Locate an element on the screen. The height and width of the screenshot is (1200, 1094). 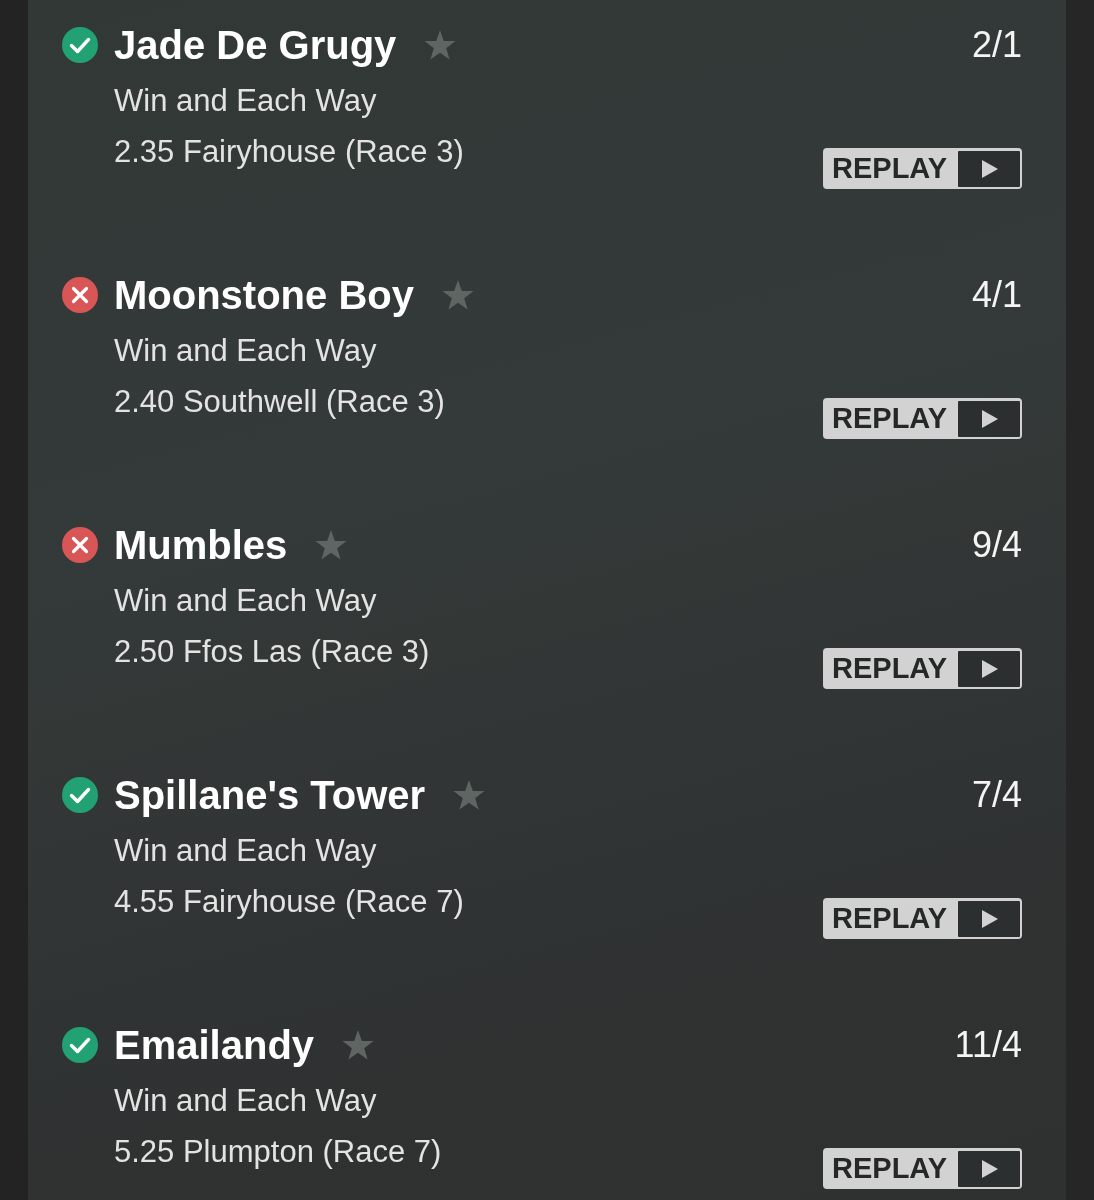
odds: 11/4 is located at coordinates (988, 1045).